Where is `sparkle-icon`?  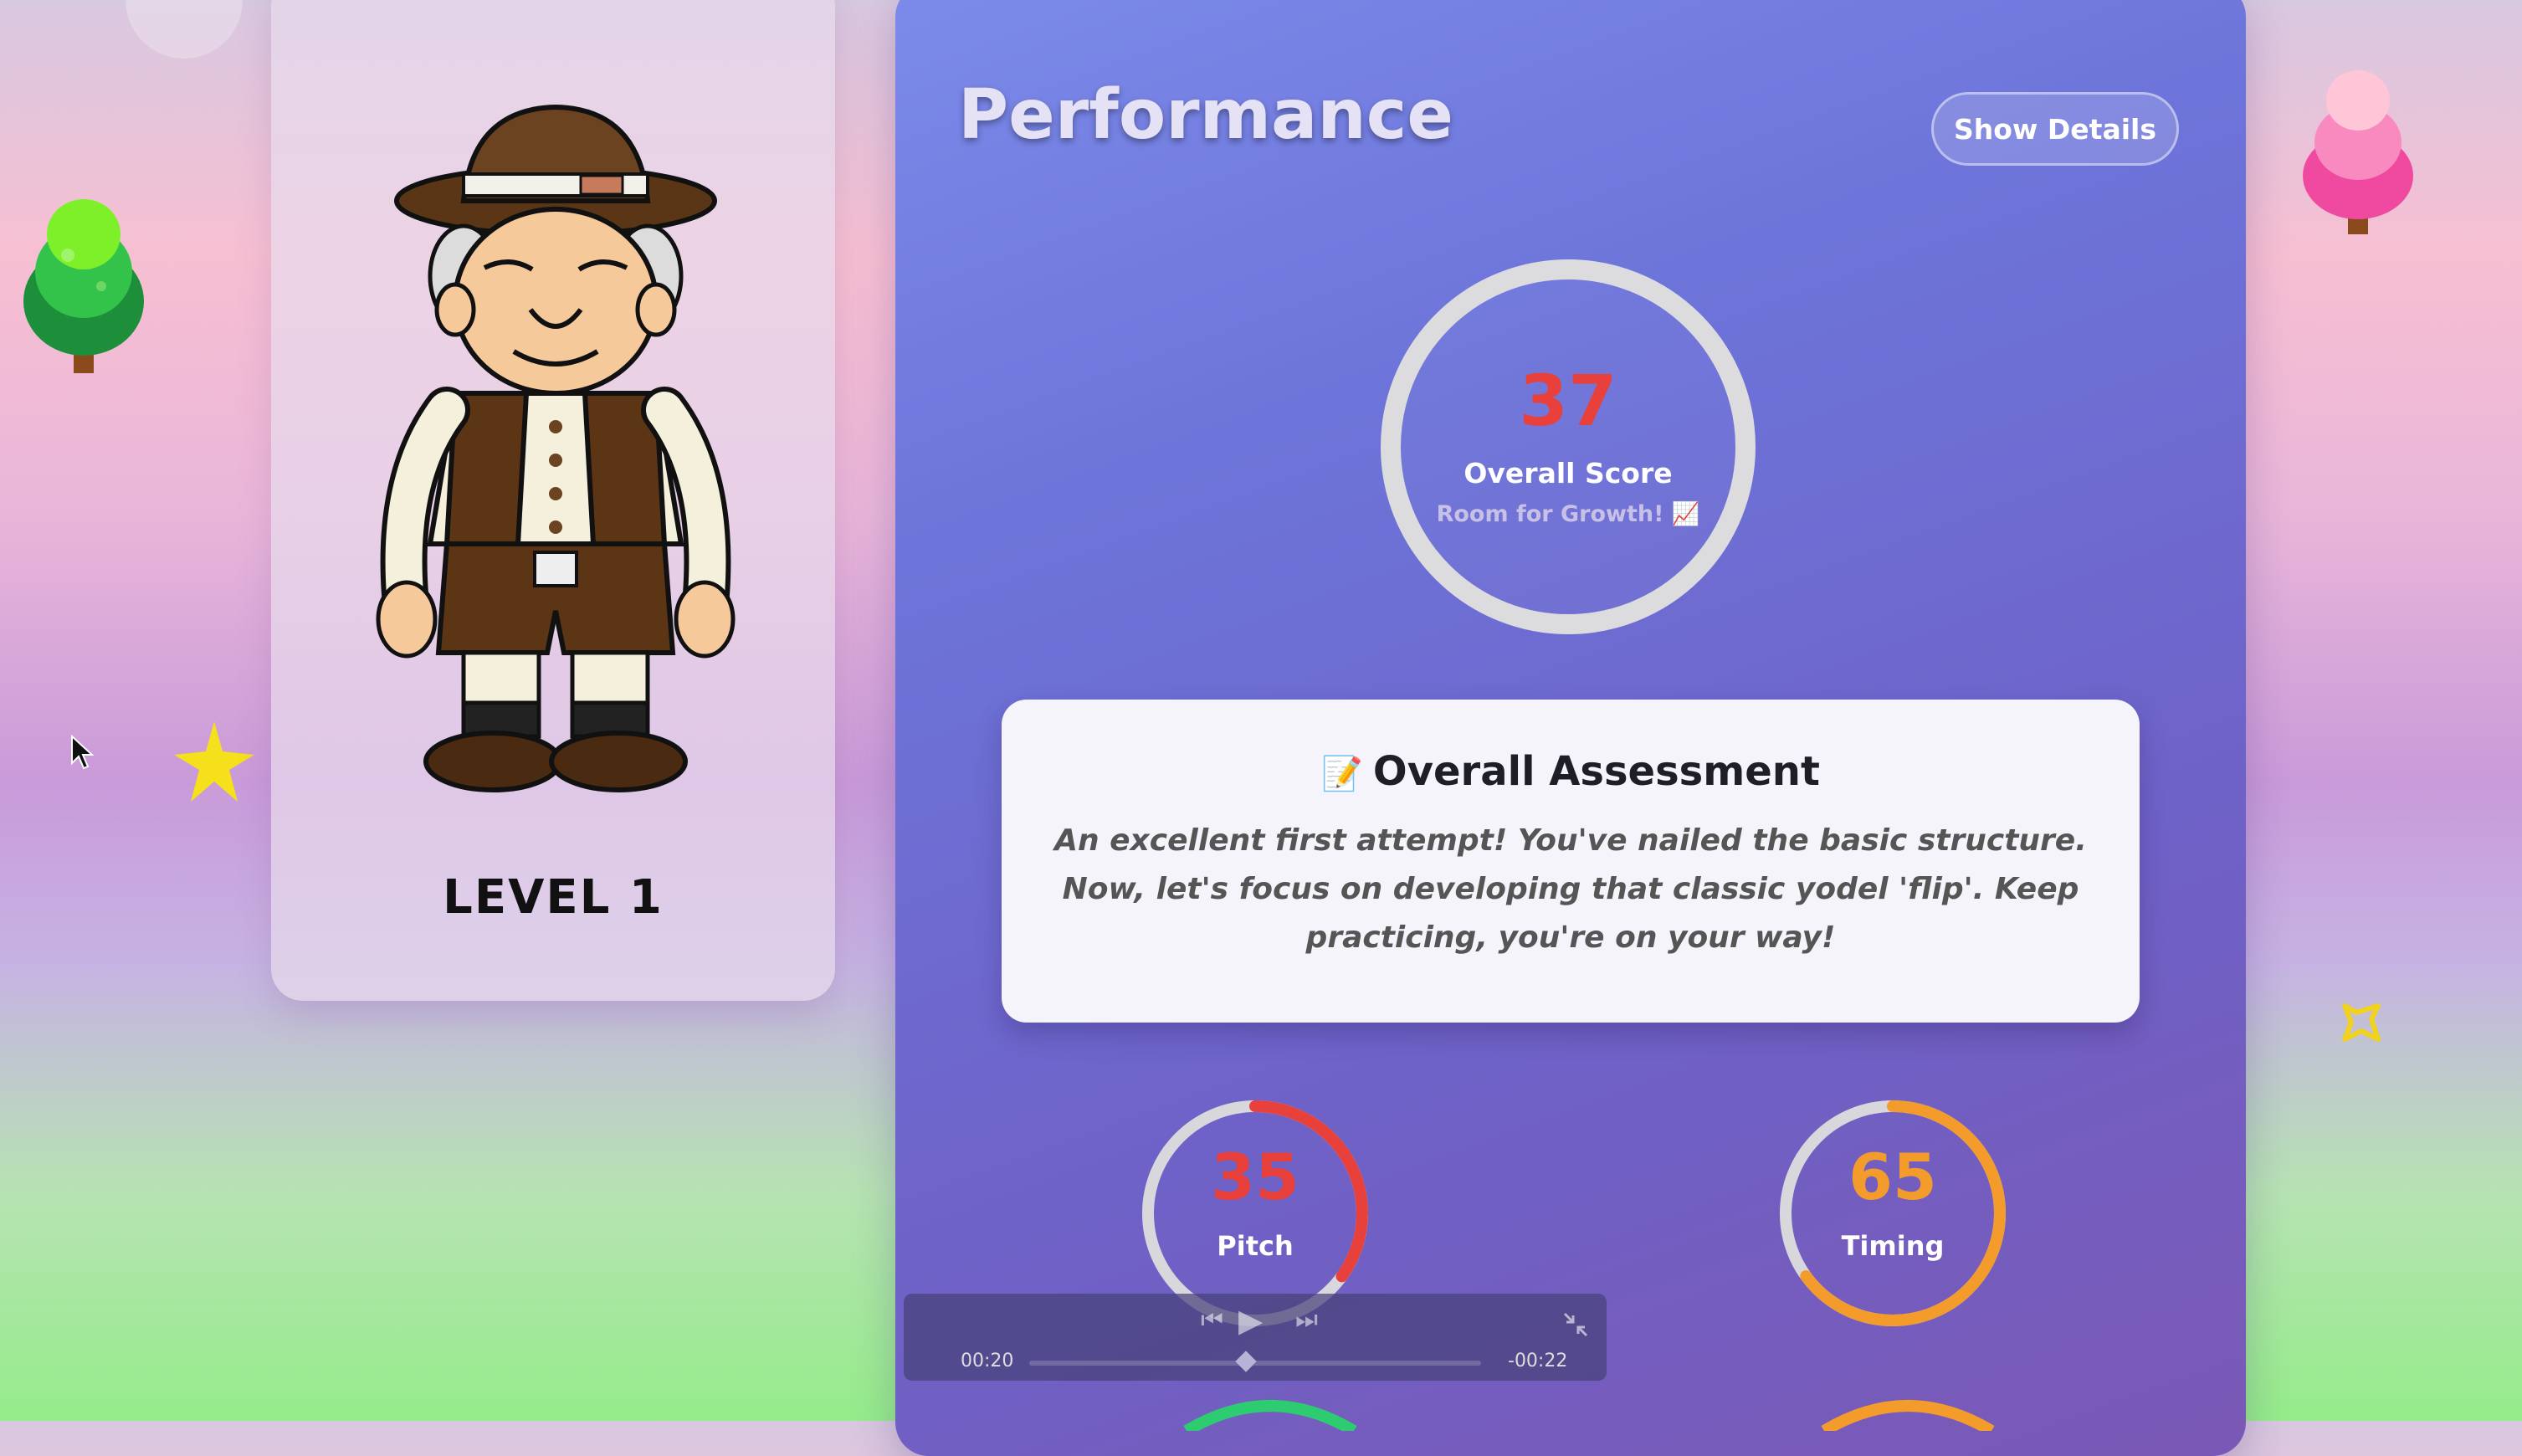
sparkle-icon is located at coordinates (2361, 1022).